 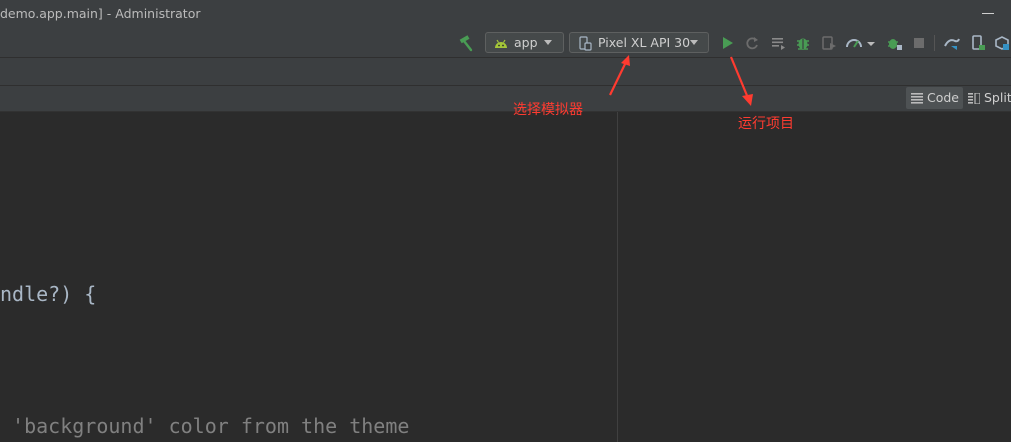 What do you see at coordinates (943, 97) in the screenshot?
I see `code-view-label: Code` at bounding box center [943, 97].